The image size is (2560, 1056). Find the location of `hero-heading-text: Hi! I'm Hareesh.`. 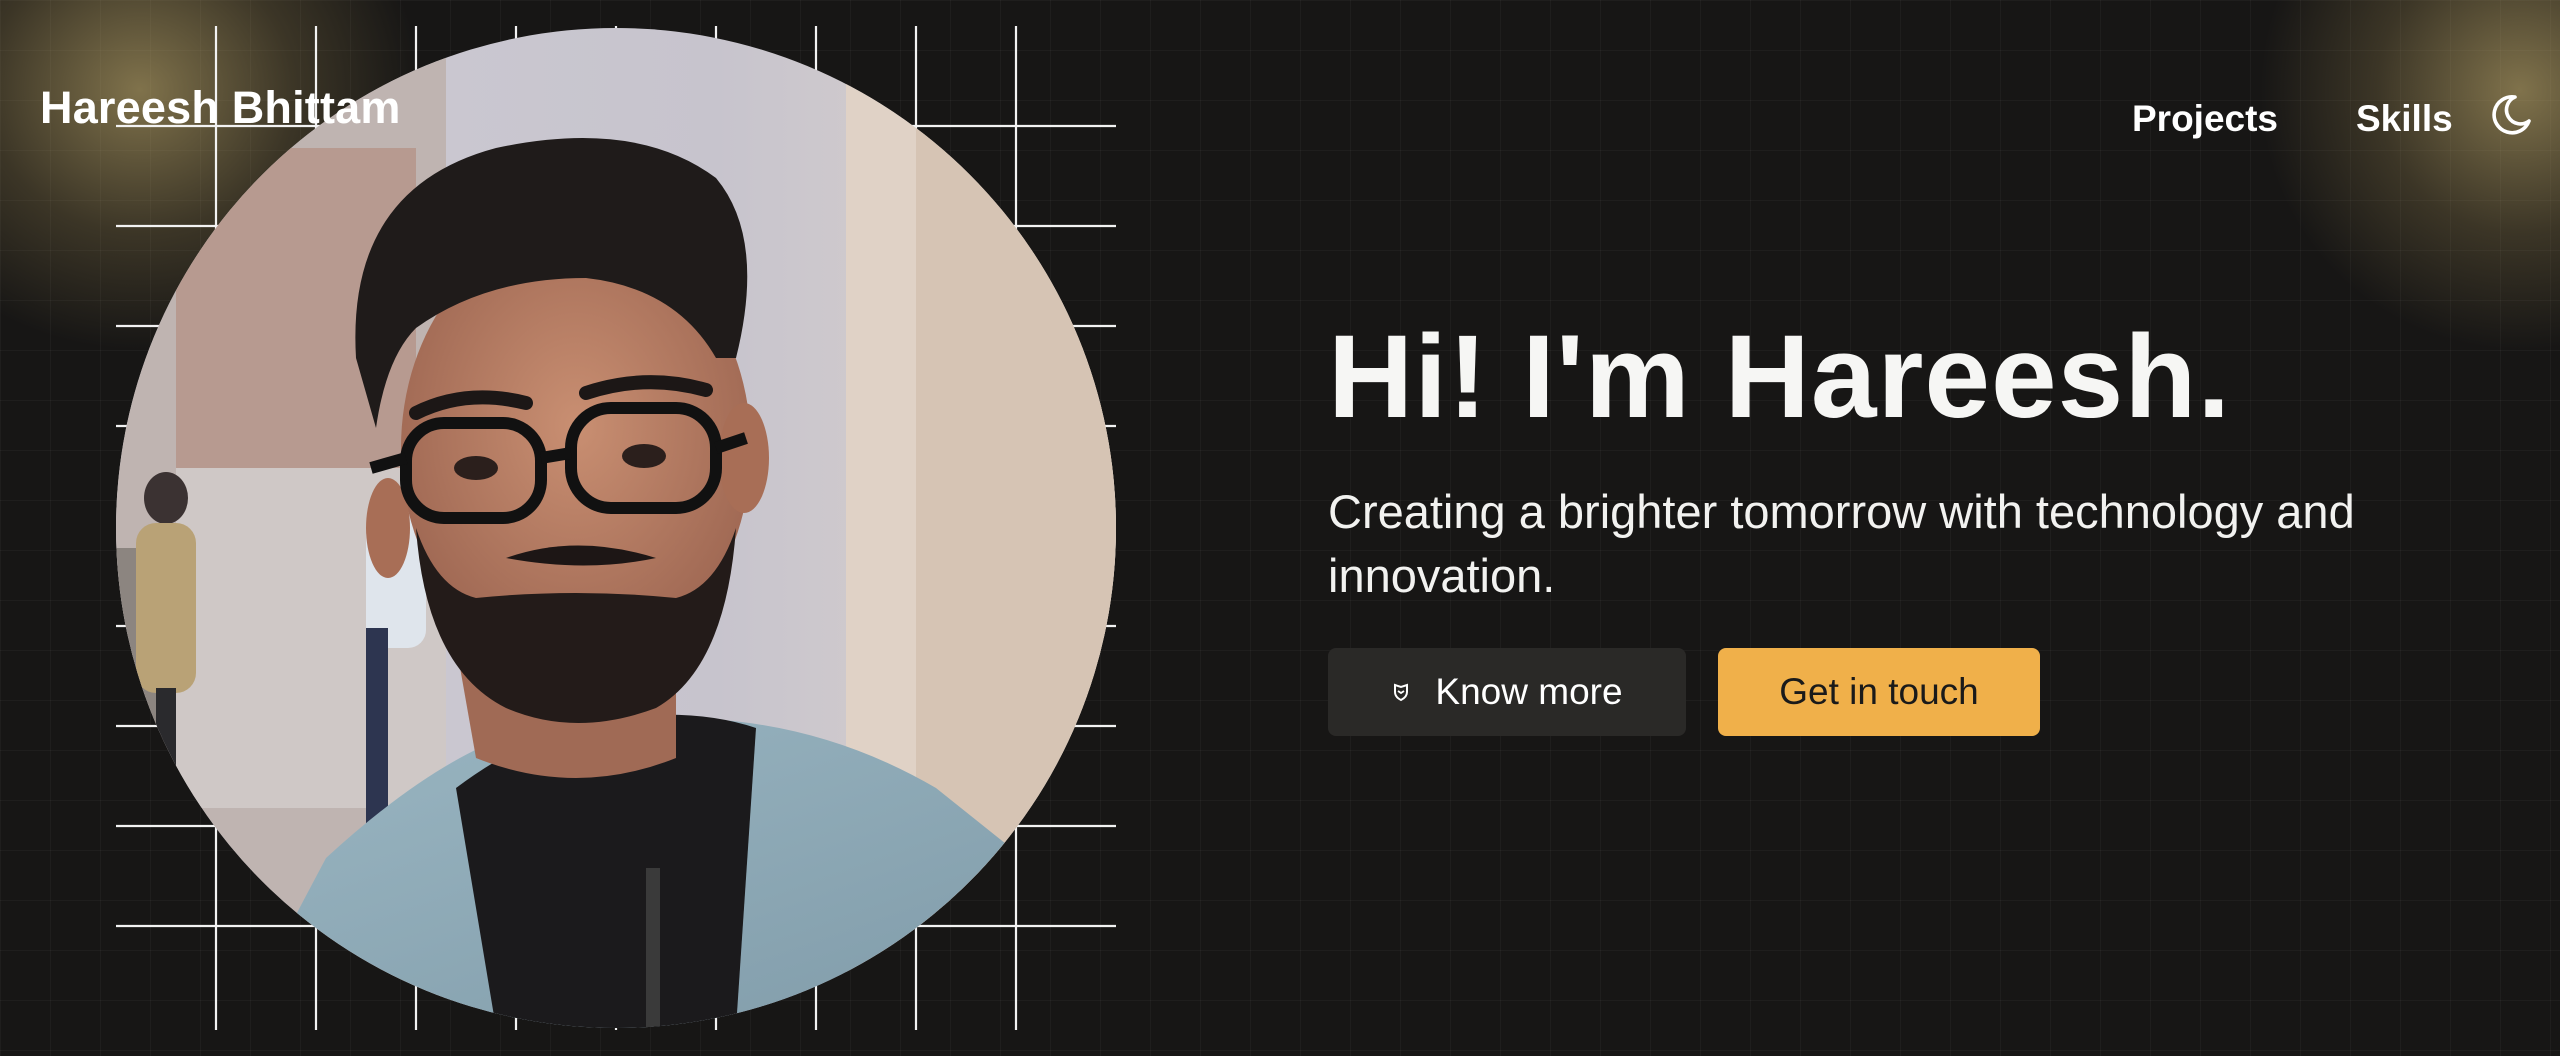

hero-heading-text: Hi! I'm Hareesh. is located at coordinates (1780, 377).